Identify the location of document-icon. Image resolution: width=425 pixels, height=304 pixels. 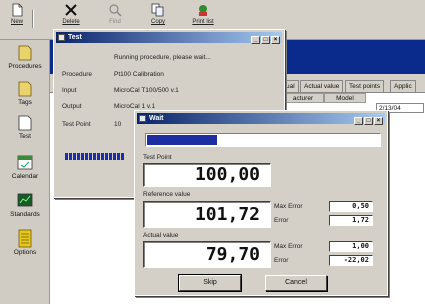
(17, 10).